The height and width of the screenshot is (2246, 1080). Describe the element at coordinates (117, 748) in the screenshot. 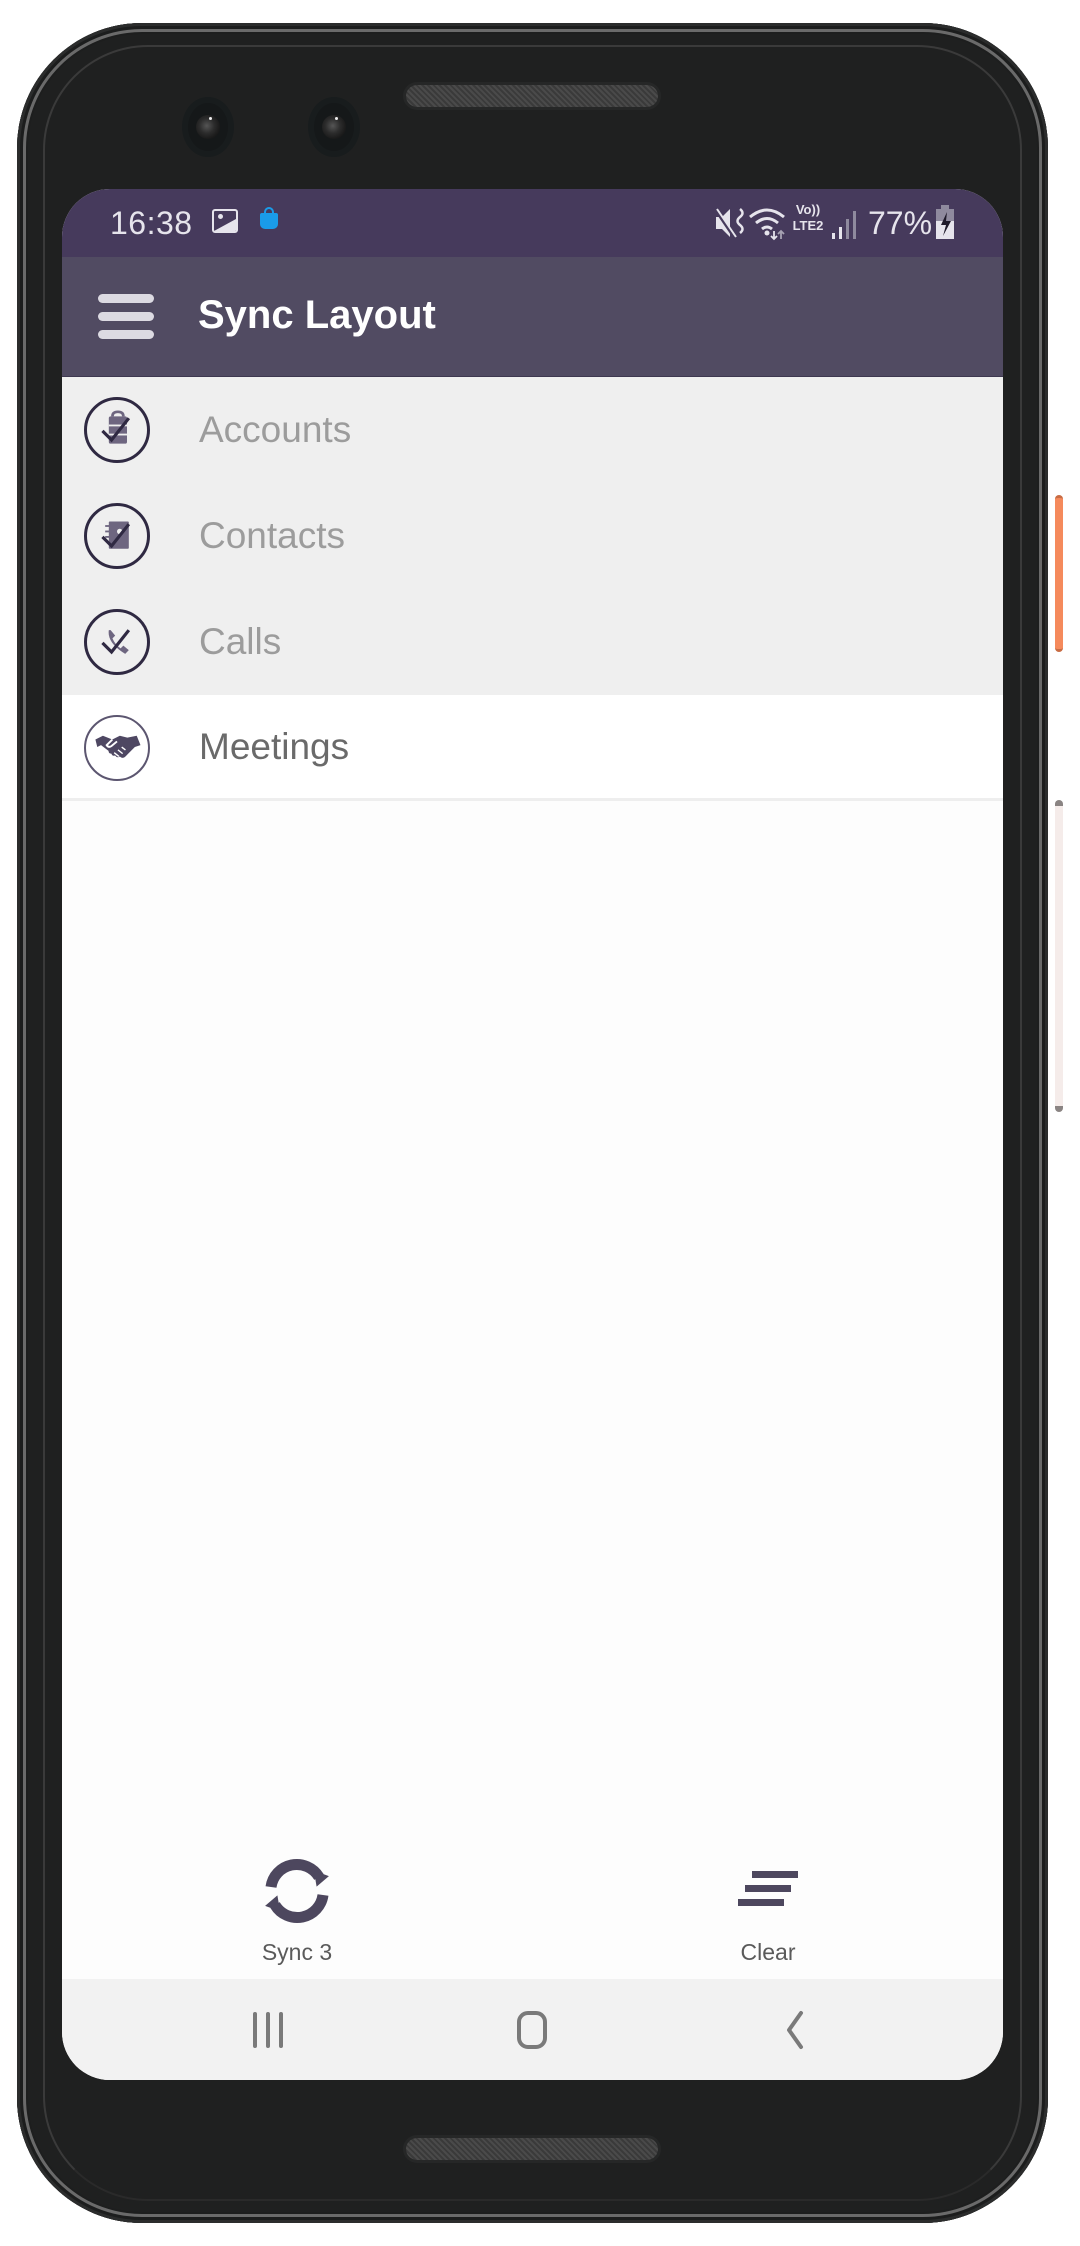

I see `handshake-icon` at that location.